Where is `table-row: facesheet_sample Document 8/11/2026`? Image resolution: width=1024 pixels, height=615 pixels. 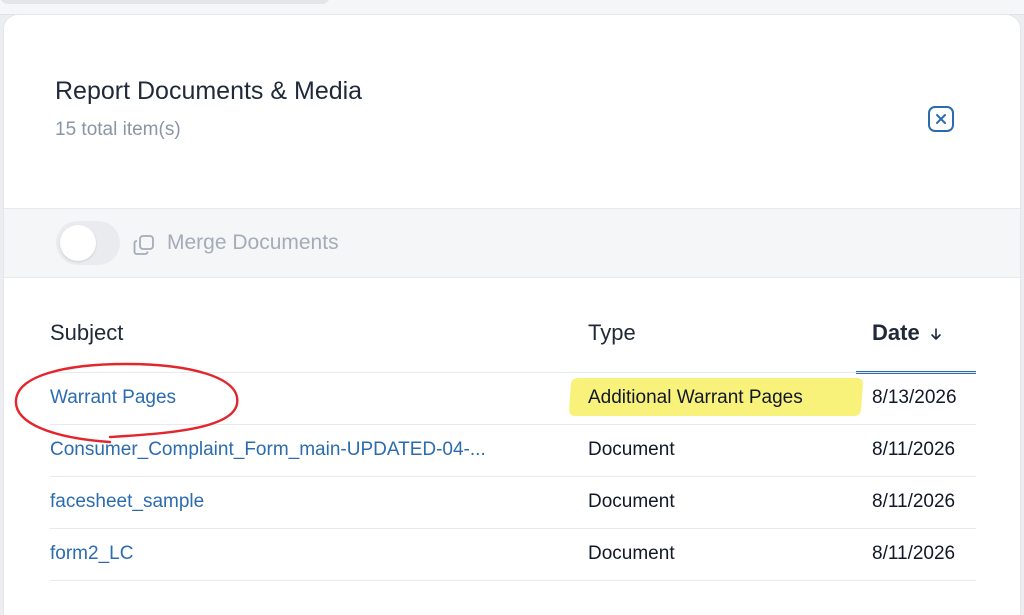 table-row: facesheet_sample Document 8/11/2026 is located at coordinates (513, 502).